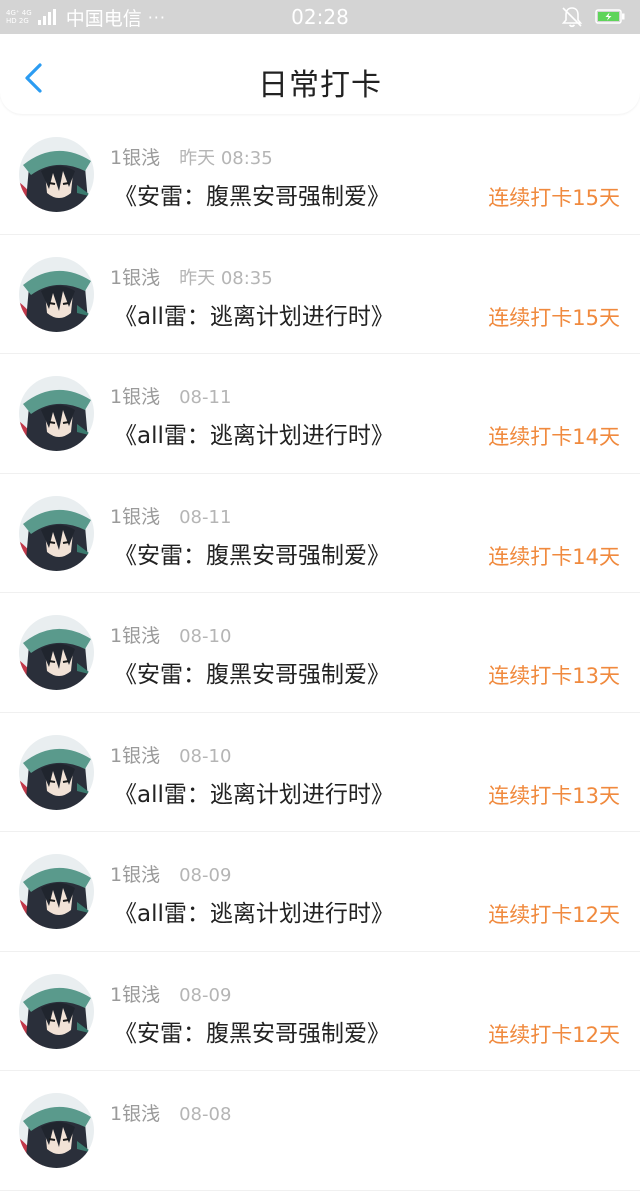  What do you see at coordinates (320, 772) in the screenshot?
I see `checkin-row: 1银浅 08-10 《all雷：逃离计划进行时》 连续打卡13天` at bounding box center [320, 772].